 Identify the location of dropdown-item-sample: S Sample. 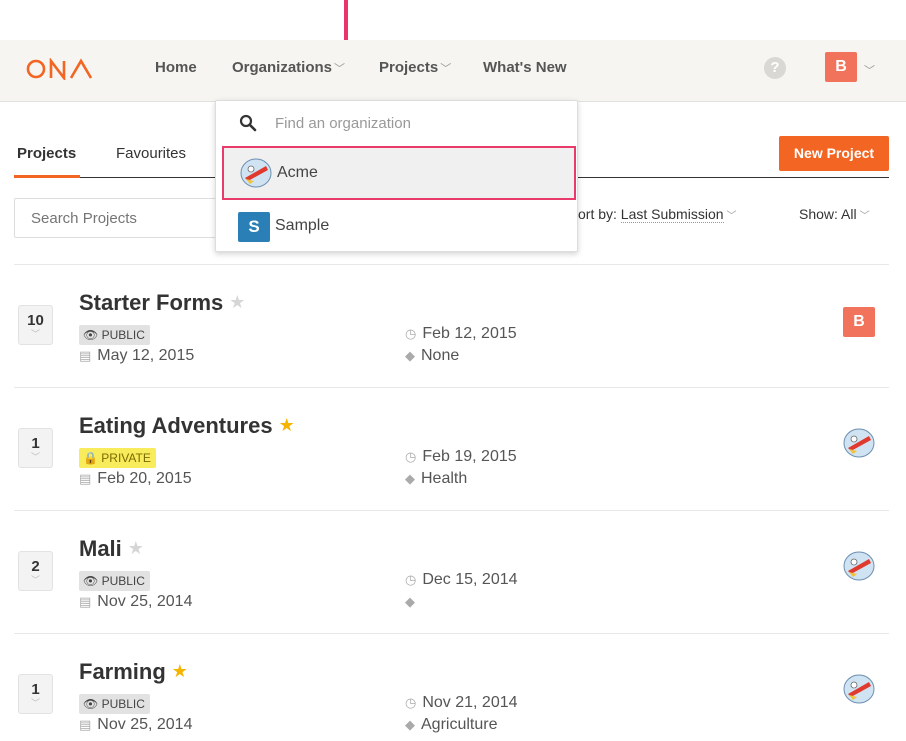
(396, 225).